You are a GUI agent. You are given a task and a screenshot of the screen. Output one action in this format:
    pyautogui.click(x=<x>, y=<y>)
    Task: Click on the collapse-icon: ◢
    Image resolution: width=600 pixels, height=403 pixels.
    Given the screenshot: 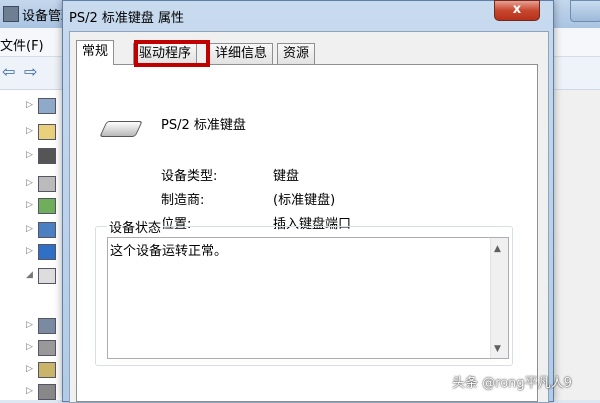 What is the action you would take?
    pyautogui.click(x=29, y=275)
    